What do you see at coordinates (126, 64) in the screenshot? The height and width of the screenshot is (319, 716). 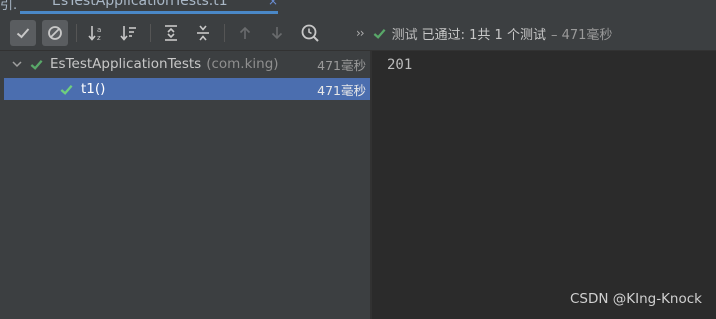 I see `suite-name: EsTestApplicationTests` at bounding box center [126, 64].